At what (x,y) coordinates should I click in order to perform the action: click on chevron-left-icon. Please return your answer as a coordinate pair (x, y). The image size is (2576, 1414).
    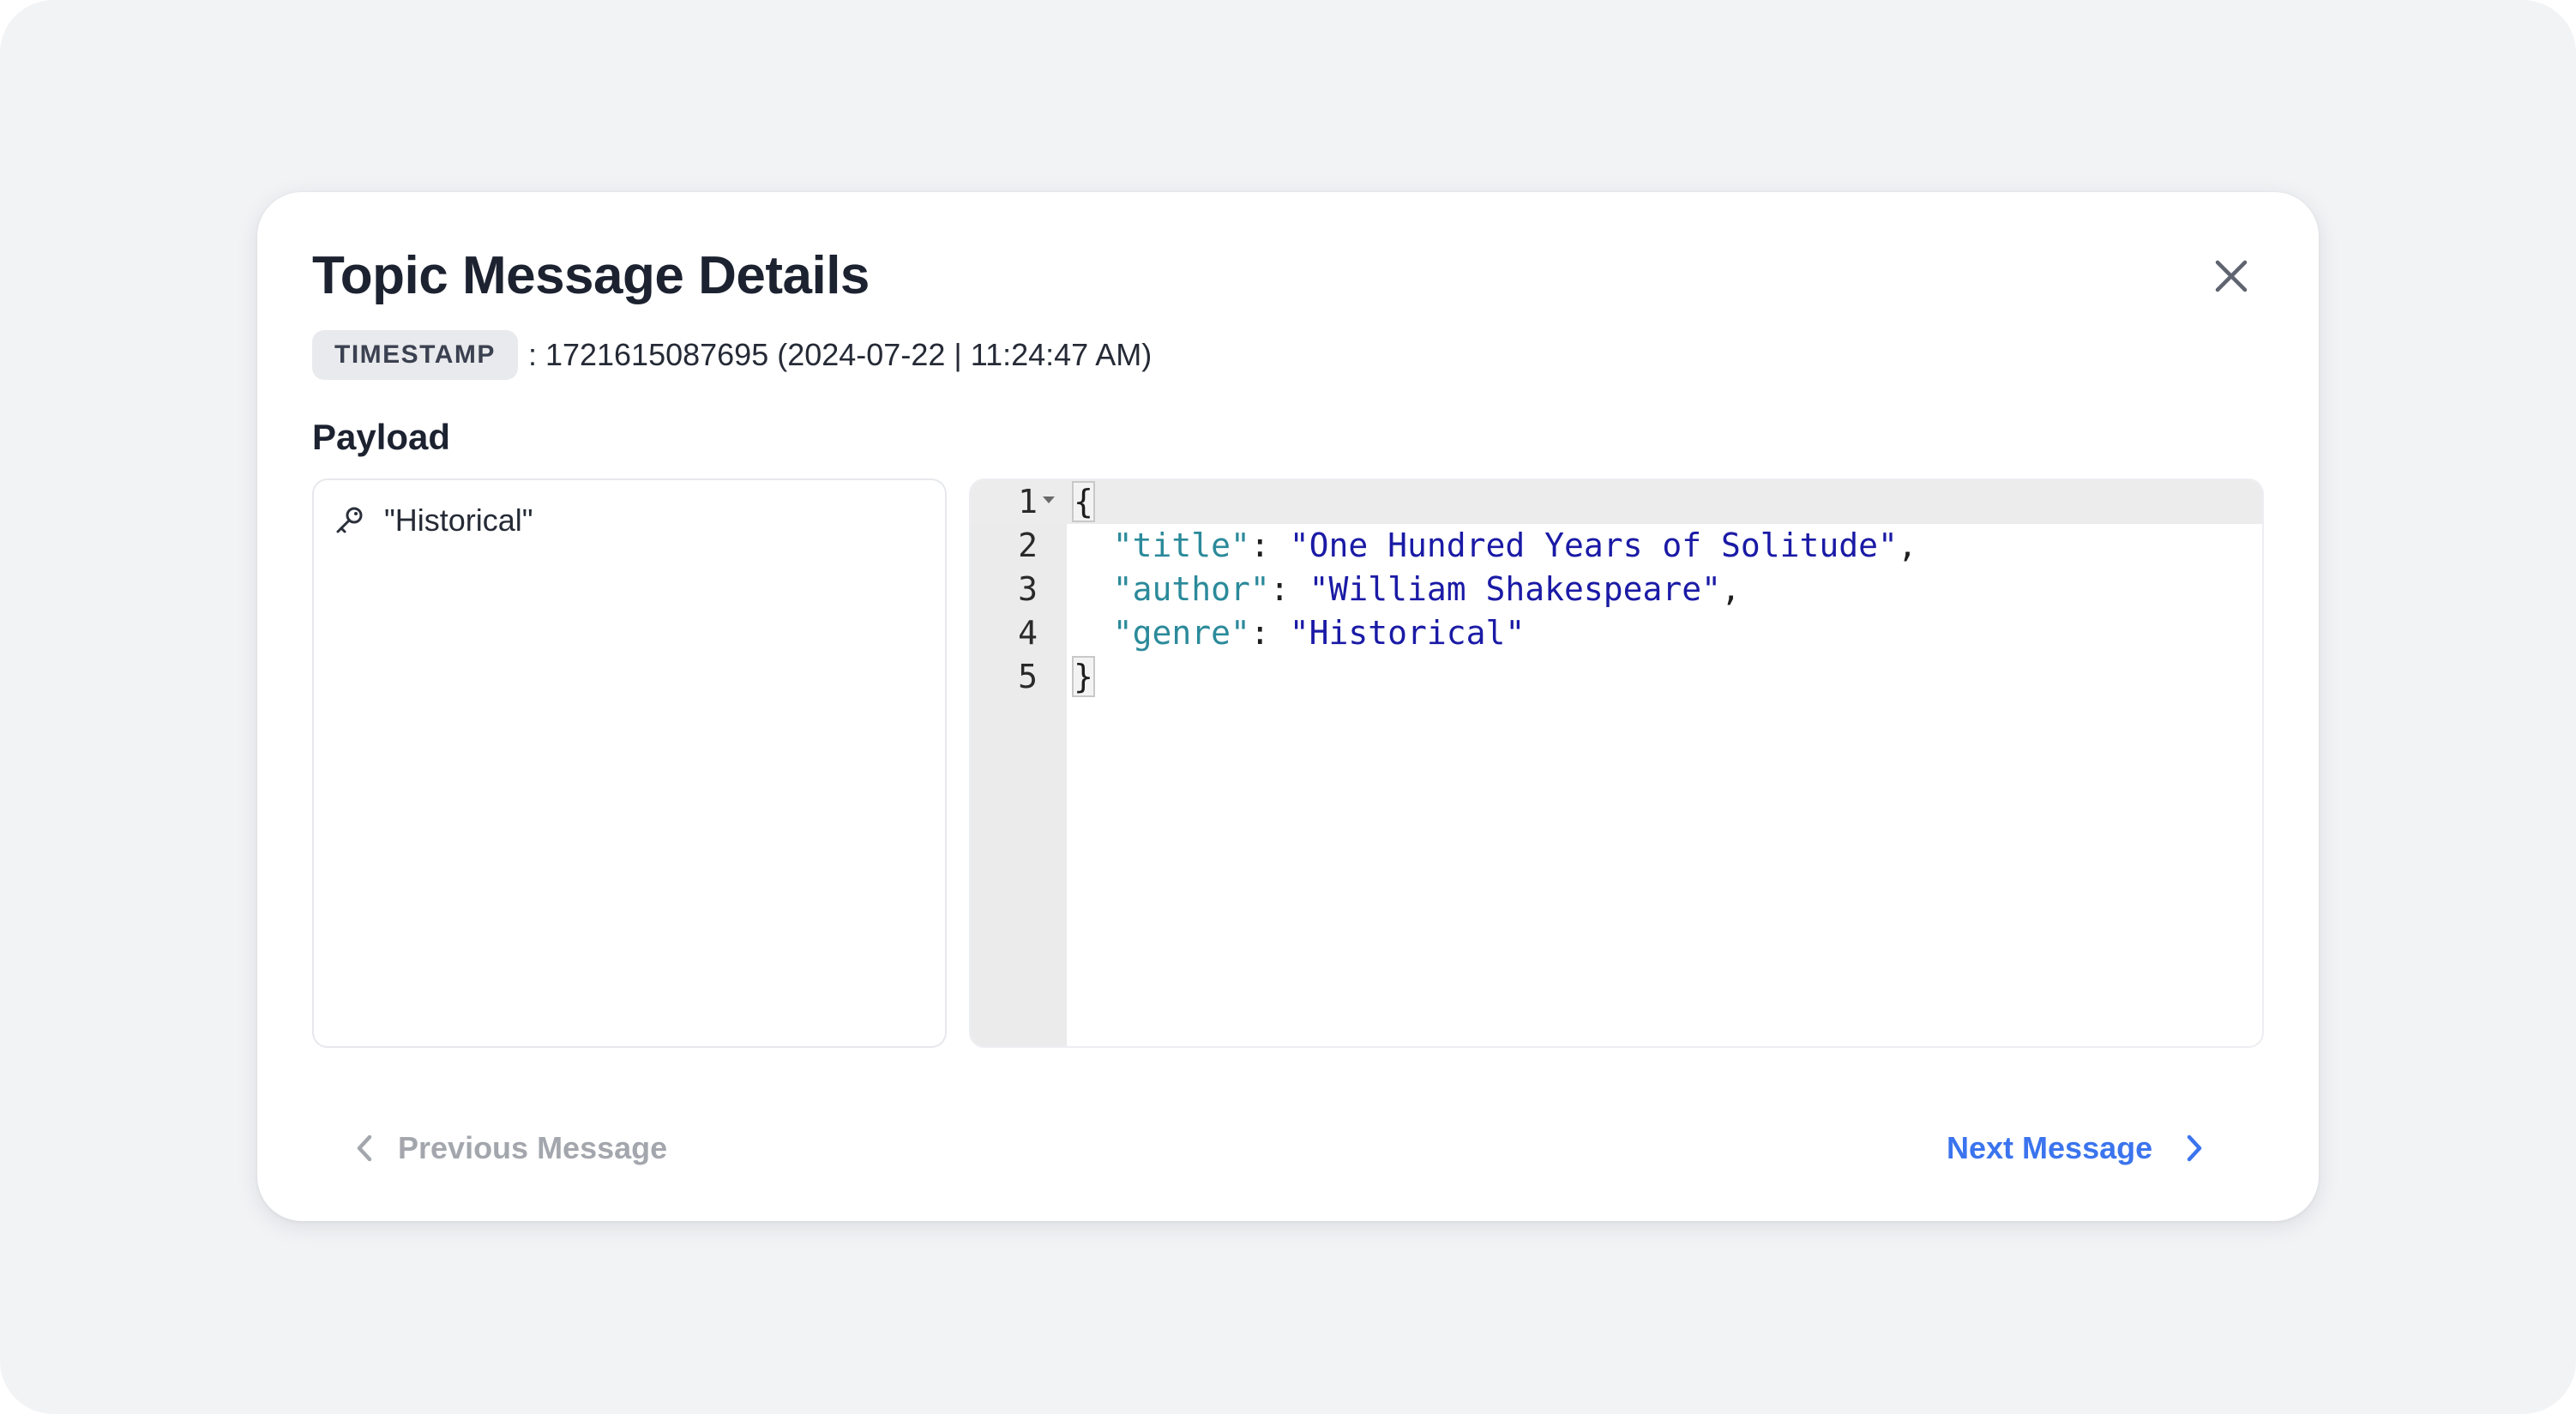
    Looking at the image, I should click on (364, 1148).